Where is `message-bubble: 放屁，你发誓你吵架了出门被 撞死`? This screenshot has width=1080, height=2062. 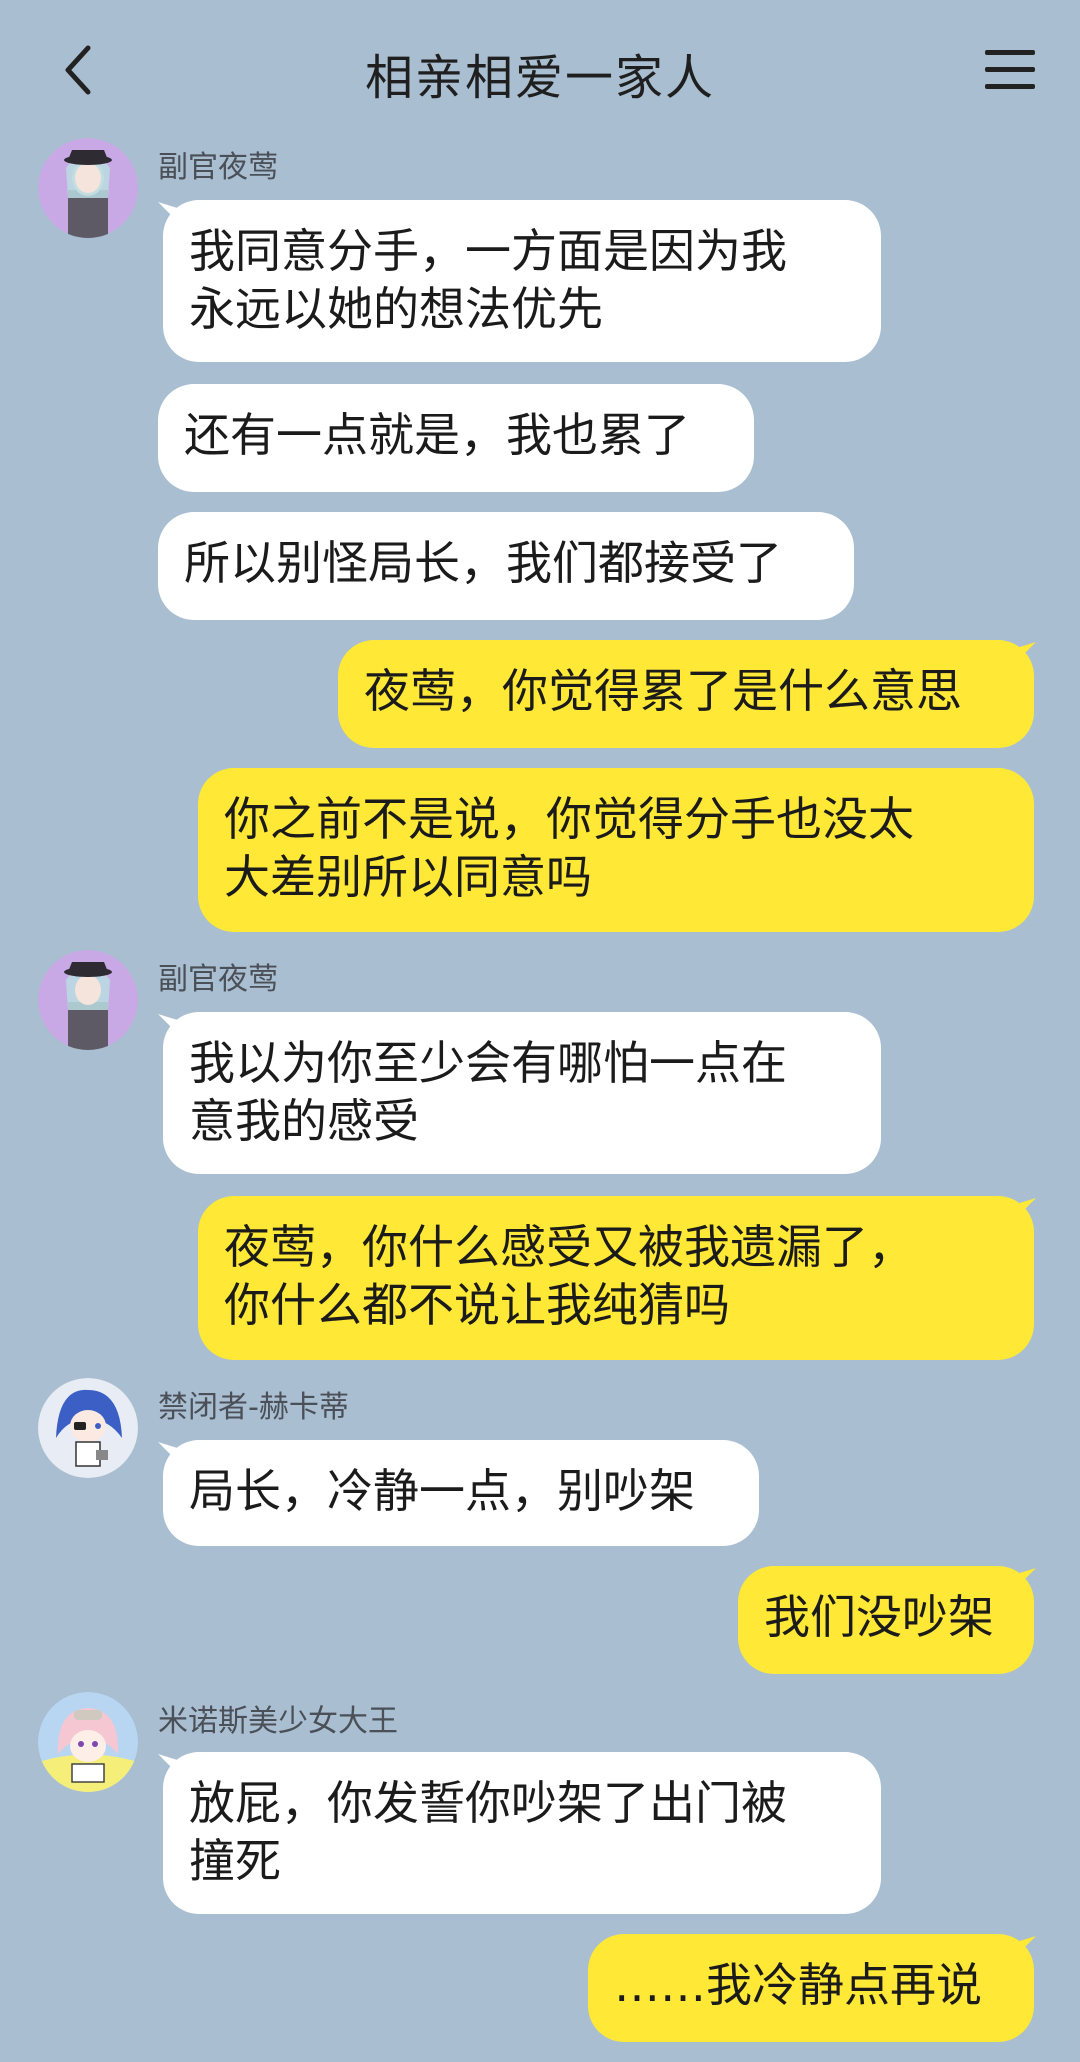 message-bubble: 放屁，你发誓你吵架了出门被 撞死 is located at coordinates (522, 1833).